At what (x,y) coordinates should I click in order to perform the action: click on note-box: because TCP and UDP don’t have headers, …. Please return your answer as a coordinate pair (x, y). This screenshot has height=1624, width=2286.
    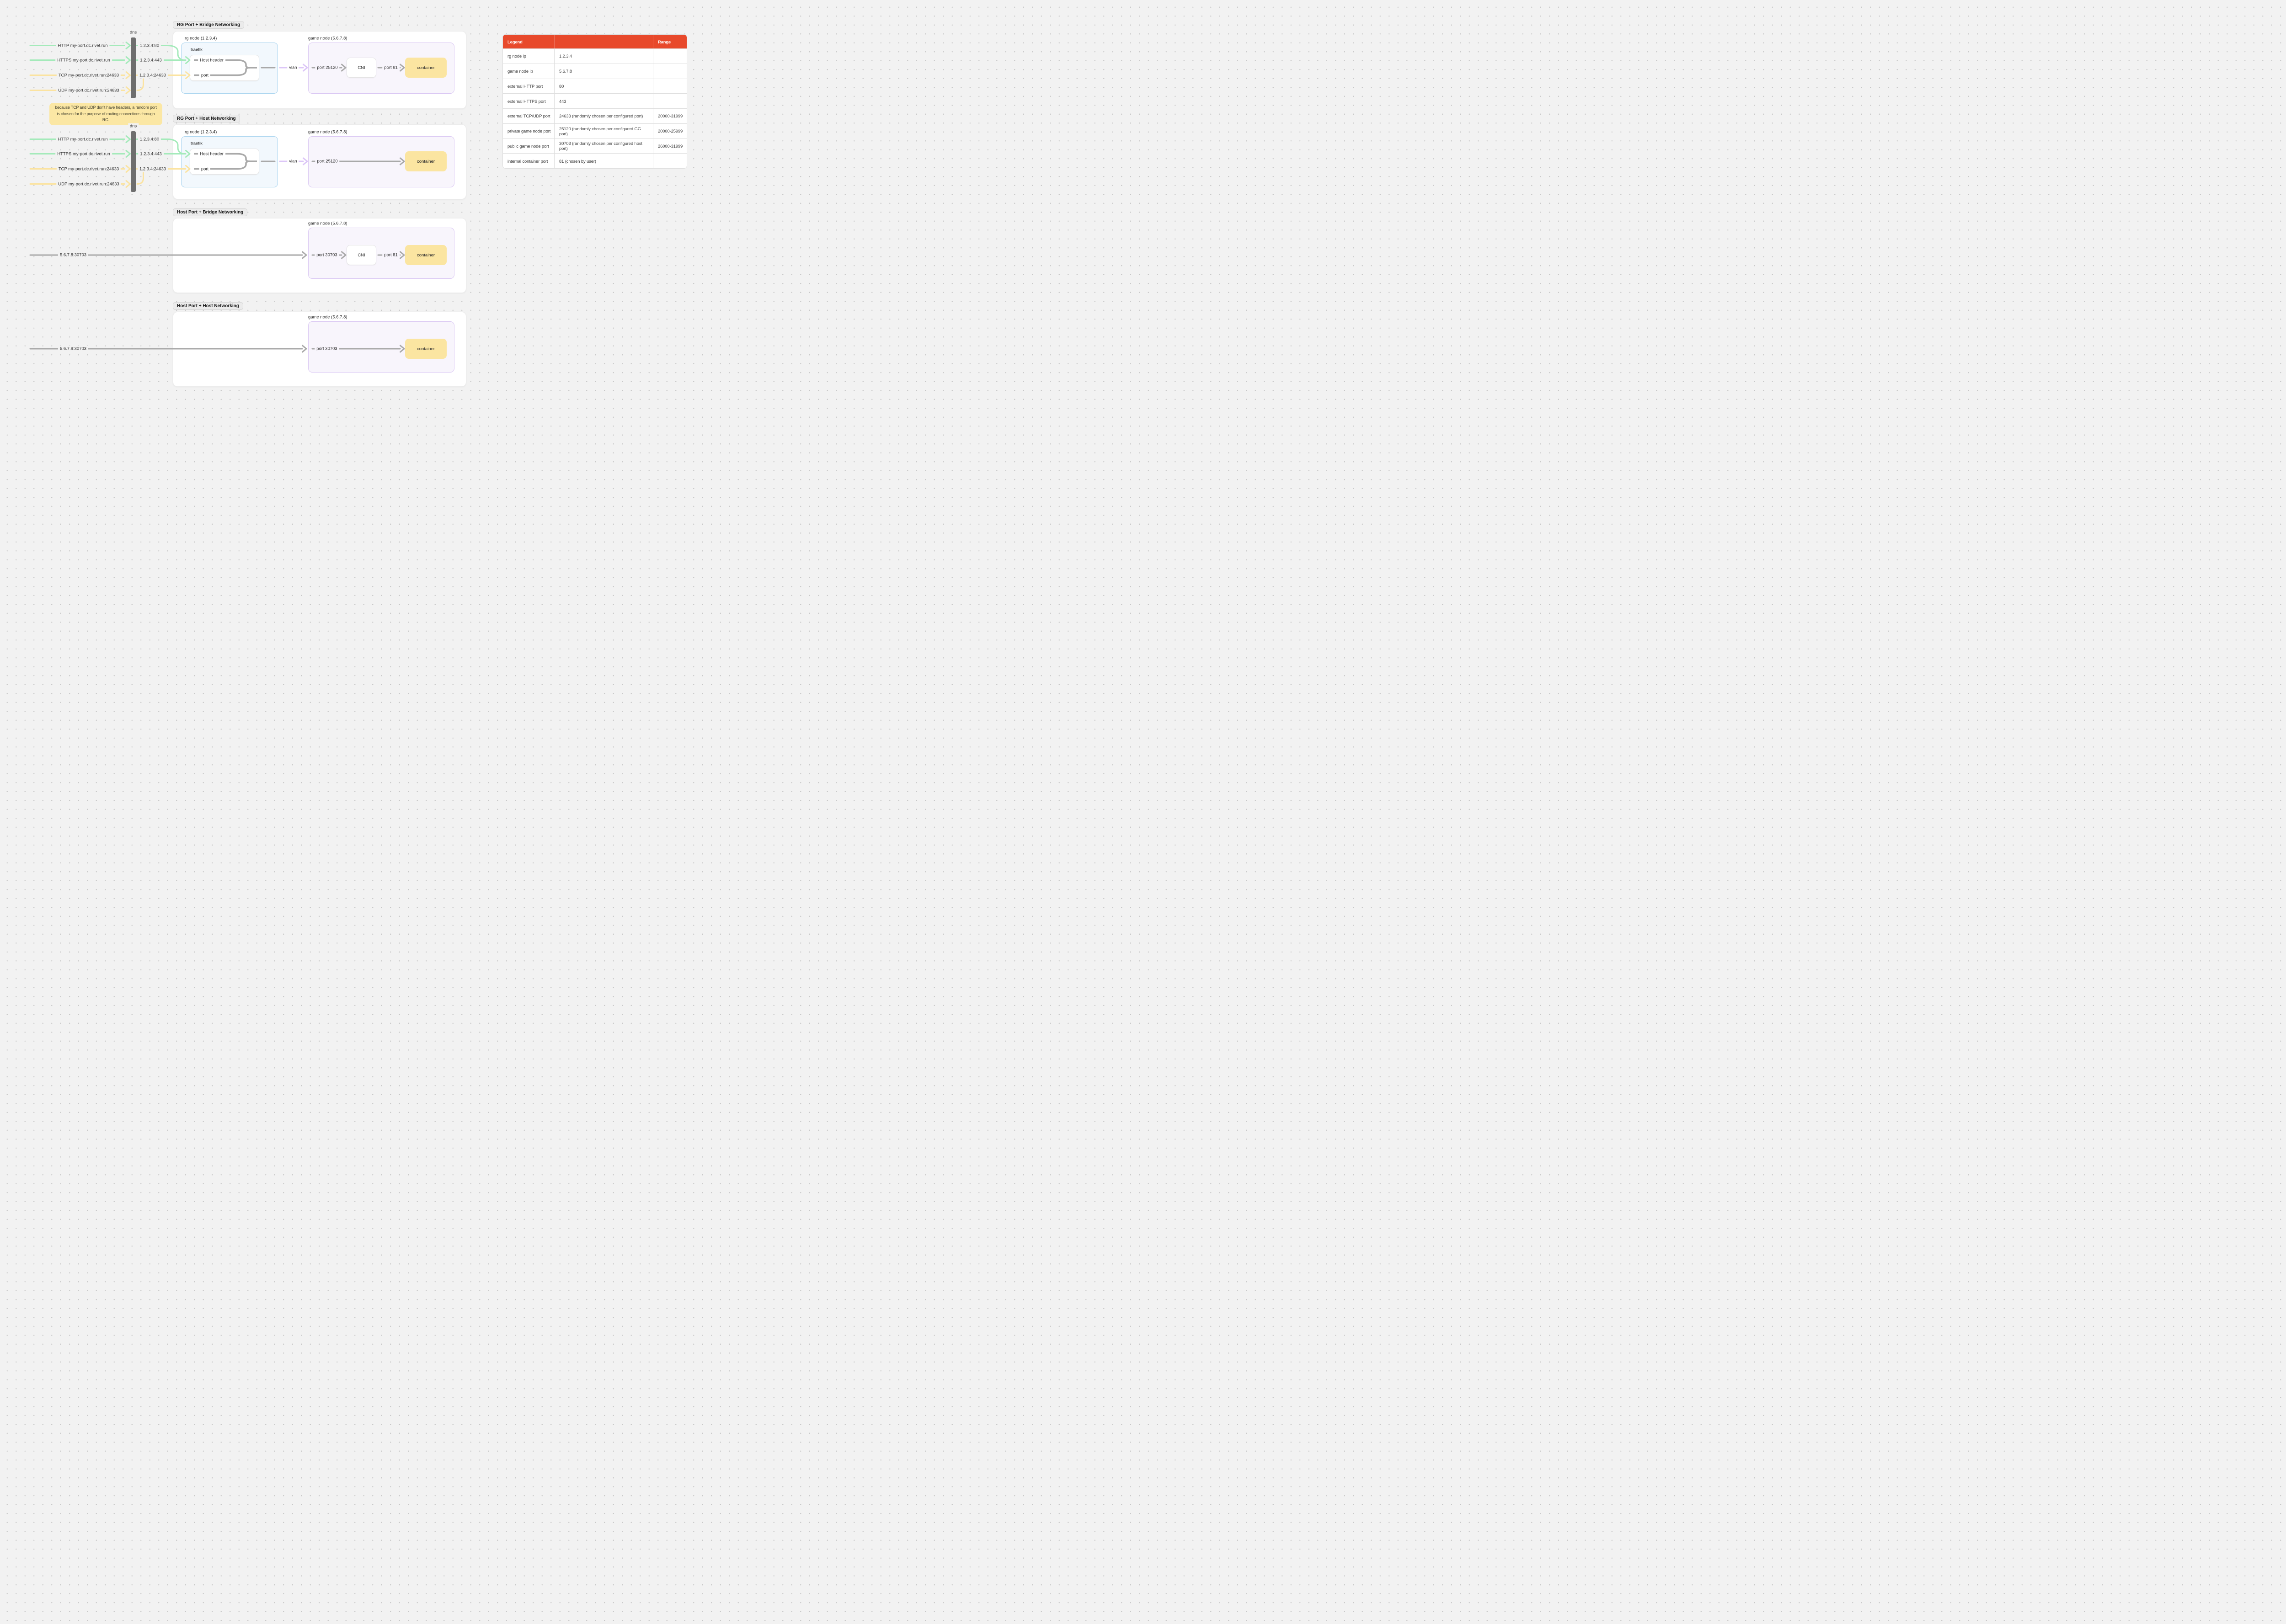
    Looking at the image, I should click on (105, 114).